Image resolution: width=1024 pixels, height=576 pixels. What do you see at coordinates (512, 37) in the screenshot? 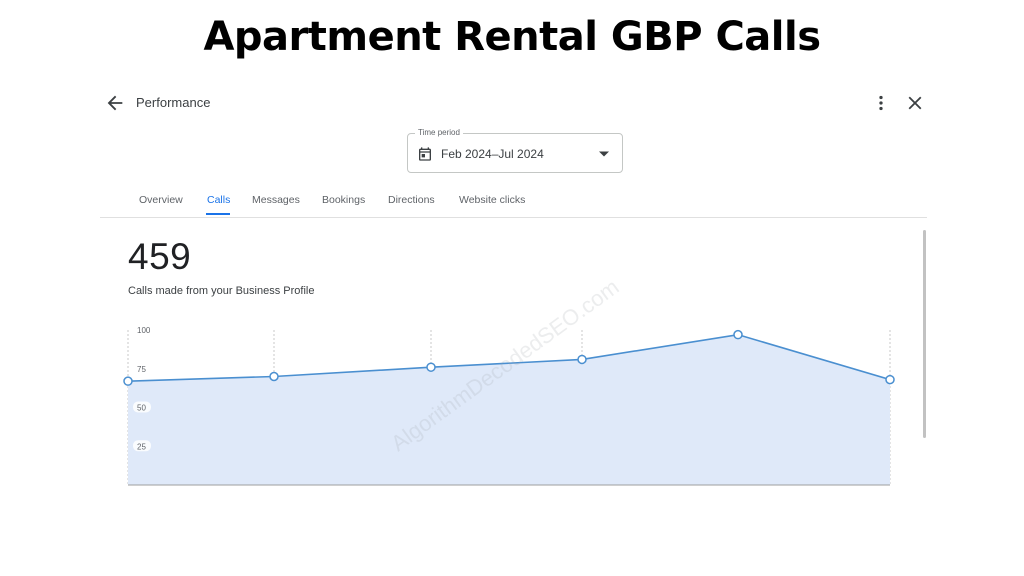
I see `page-headline: Apartment Rental GBP Calls` at bounding box center [512, 37].